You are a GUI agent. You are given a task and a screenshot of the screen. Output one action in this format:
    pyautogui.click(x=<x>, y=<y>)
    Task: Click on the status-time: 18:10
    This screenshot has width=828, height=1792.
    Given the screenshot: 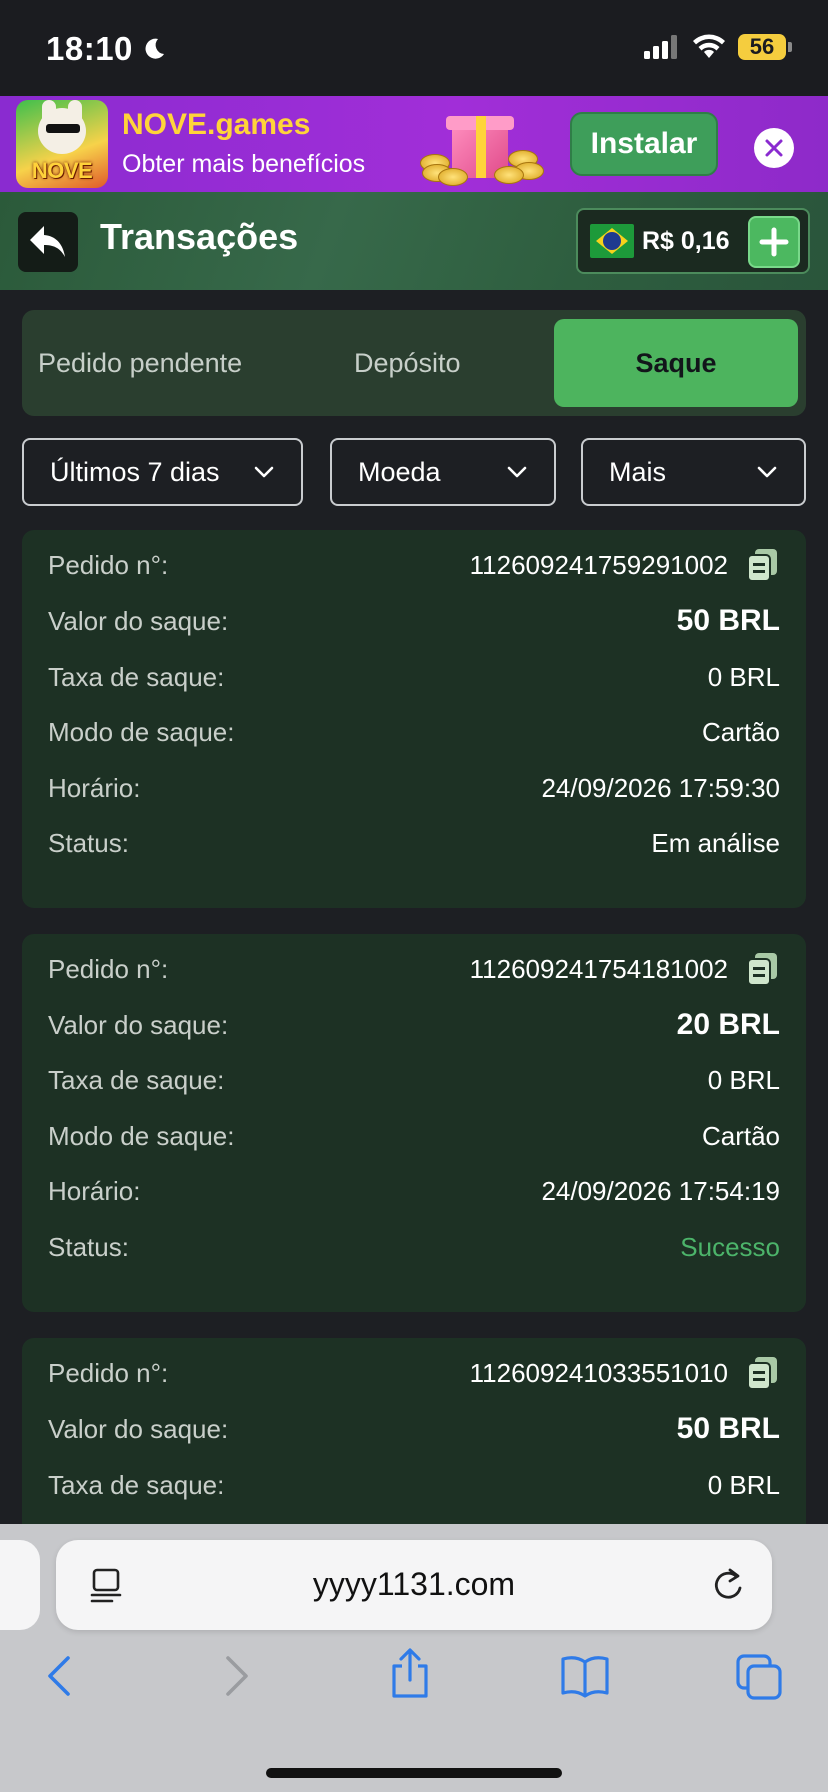 What is the action you would take?
    pyautogui.click(x=106, y=49)
    